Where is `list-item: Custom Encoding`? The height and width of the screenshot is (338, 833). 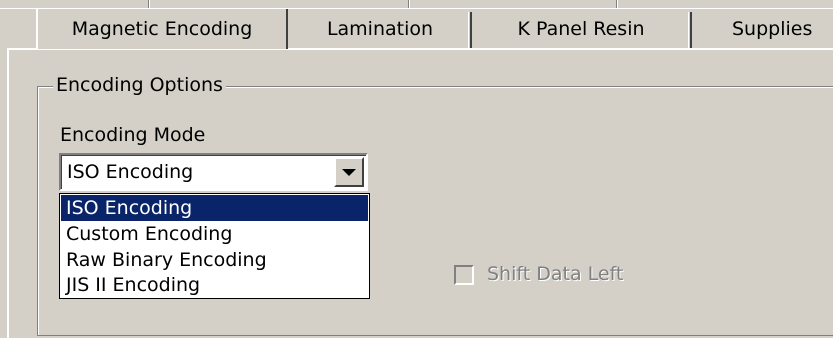
list-item: Custom Encoding is located at coordinates (214, 234).